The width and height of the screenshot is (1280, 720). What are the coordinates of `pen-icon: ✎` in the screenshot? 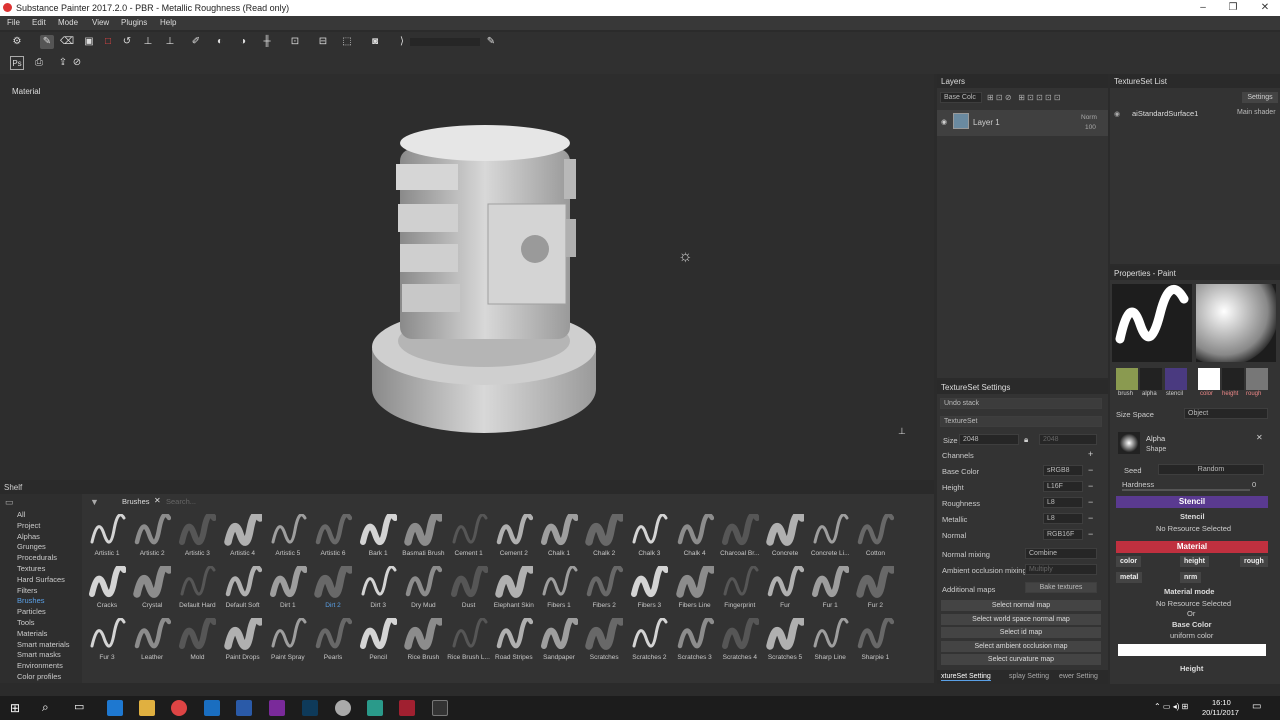 It's located at (491, 42).